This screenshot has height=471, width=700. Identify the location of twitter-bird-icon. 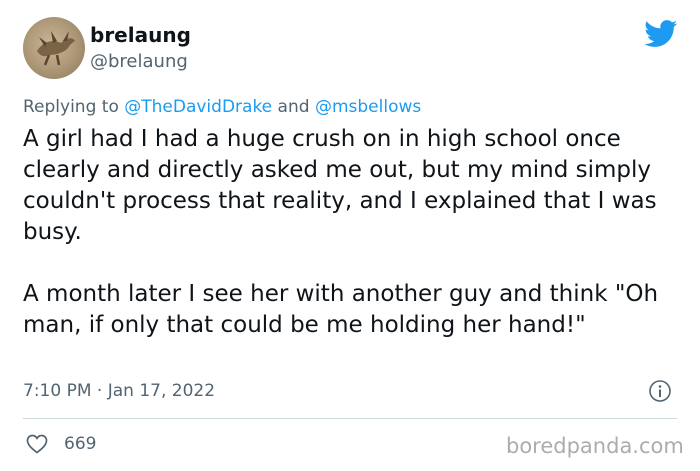
(661, 34).